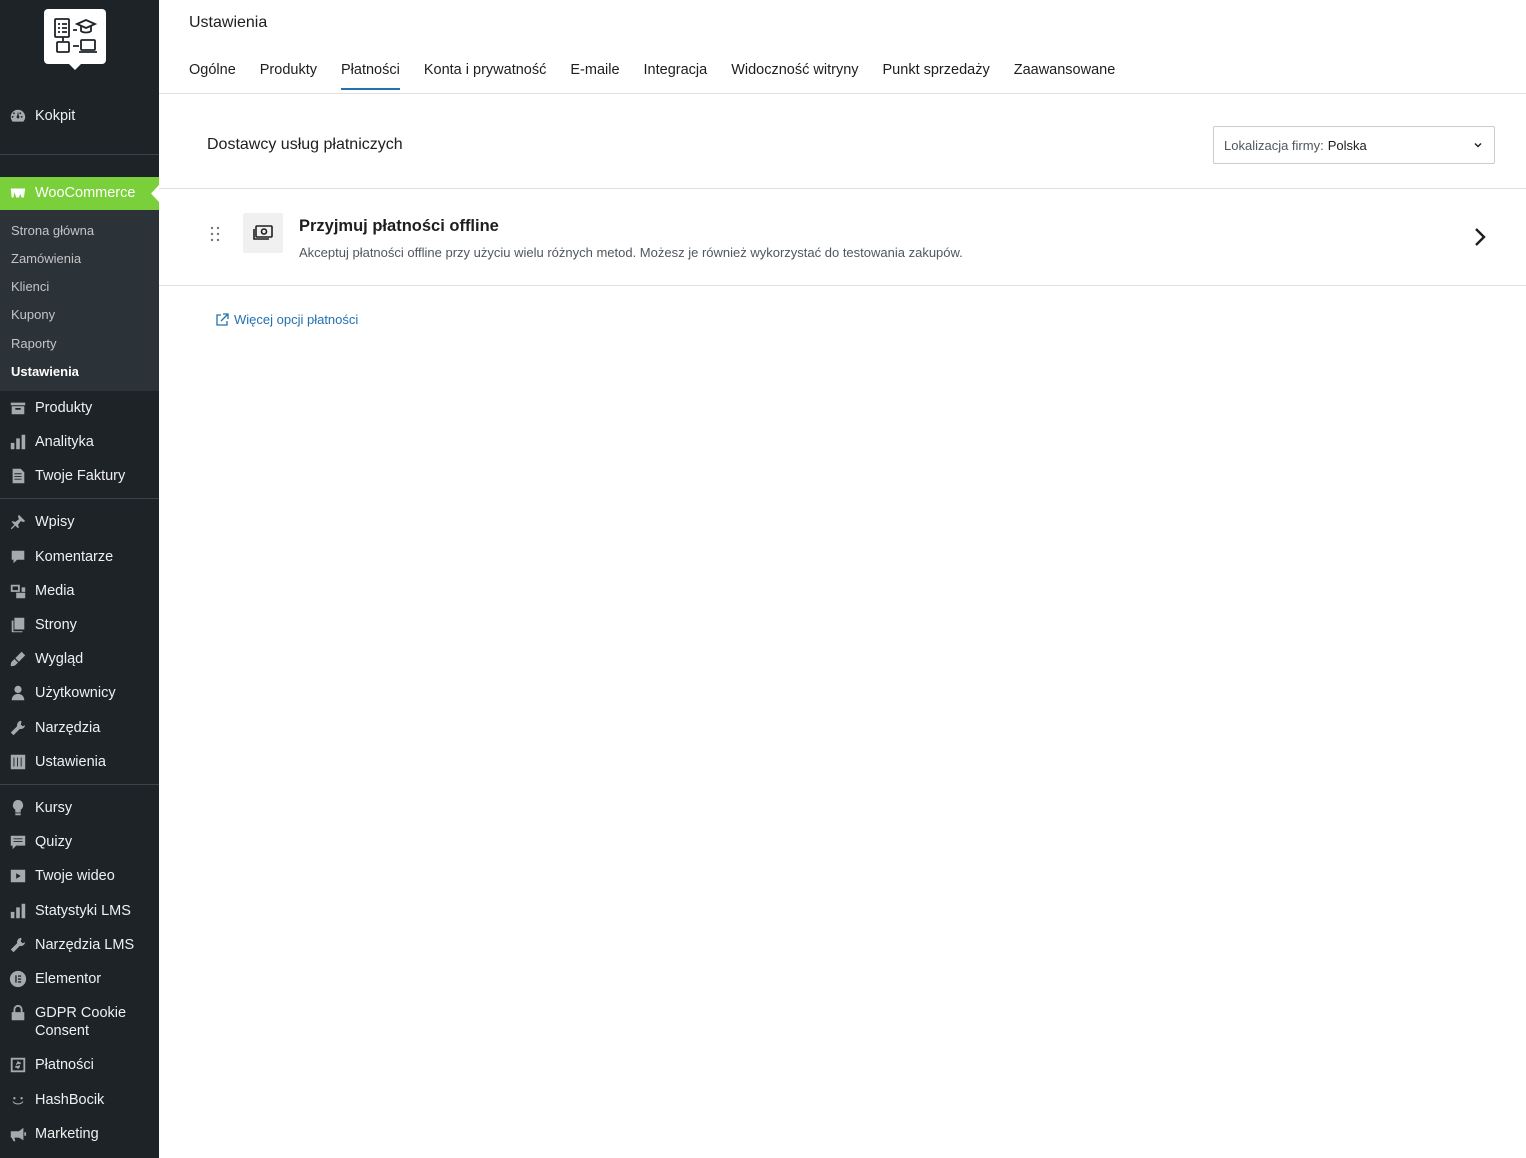 Image resolution: width=1526 pixels, height=1158 pixels. I want to click on sidebar-item-analytics: Analityka, so click(79, 442).